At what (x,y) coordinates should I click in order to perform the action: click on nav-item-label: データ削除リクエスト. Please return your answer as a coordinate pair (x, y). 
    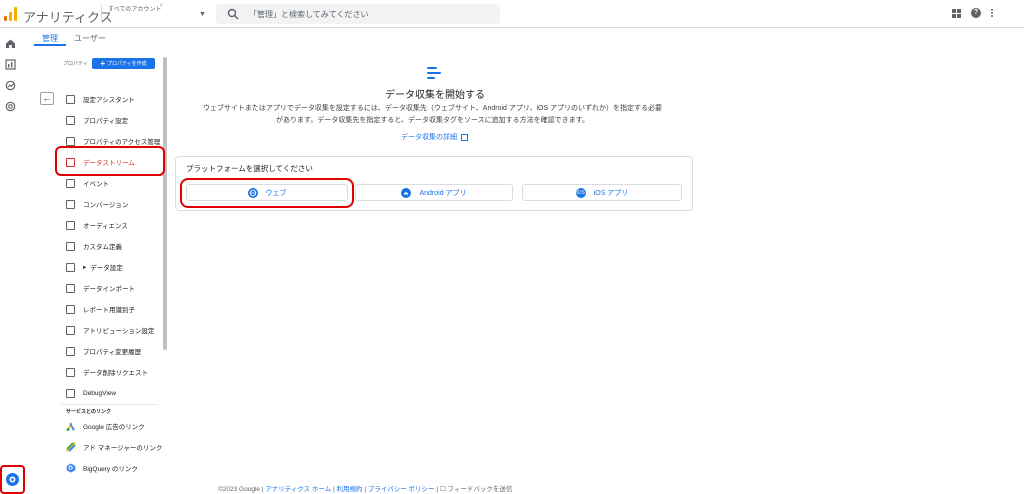
    Looking at the image, I should click on (115, 373).